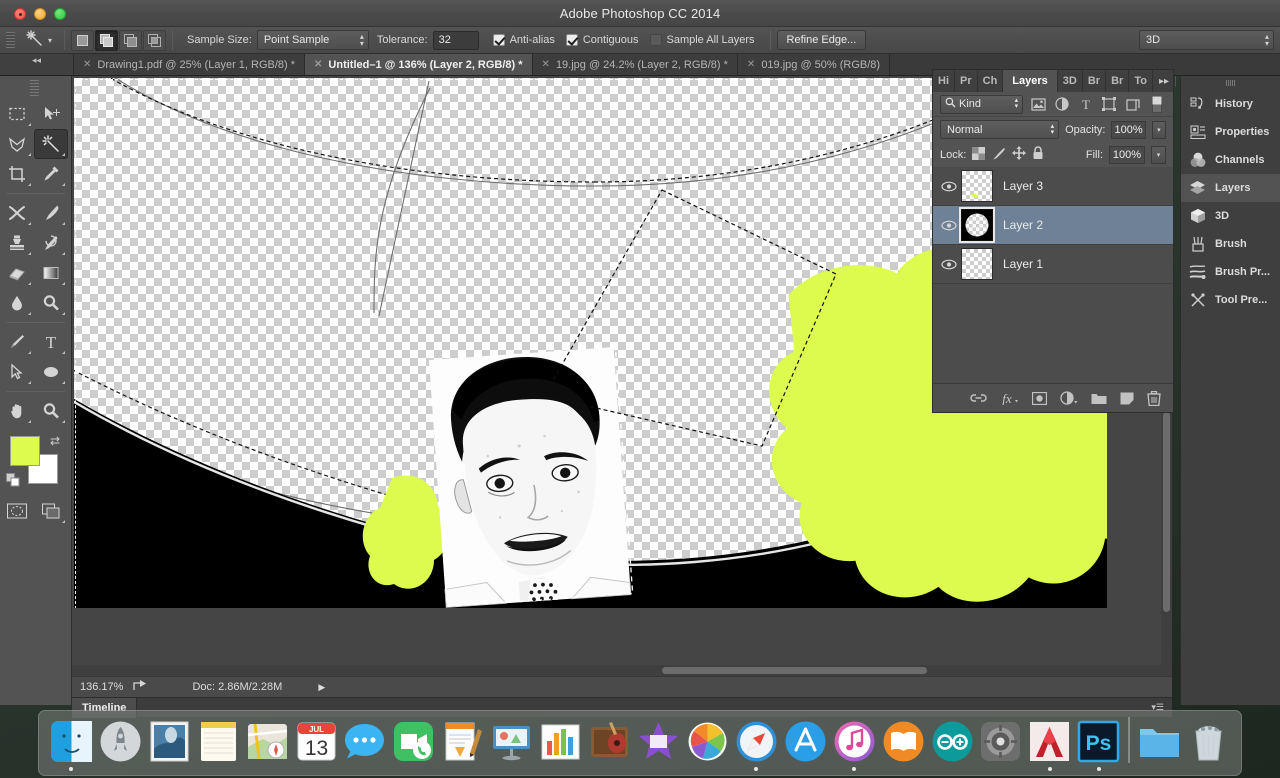  I want to click on opacity-input: 100%, so click(1128, 129).